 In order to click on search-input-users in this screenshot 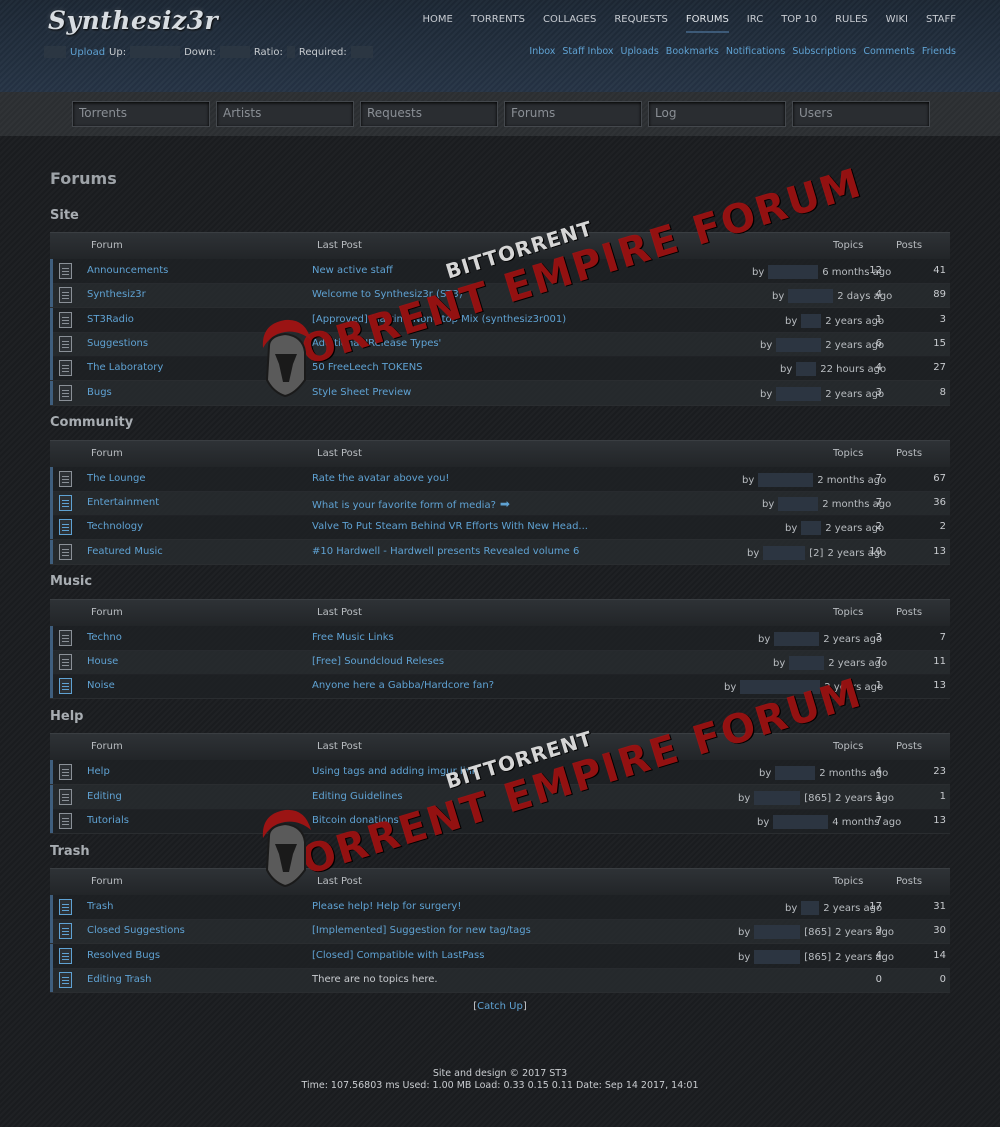, I will do `click(861, 113)`.